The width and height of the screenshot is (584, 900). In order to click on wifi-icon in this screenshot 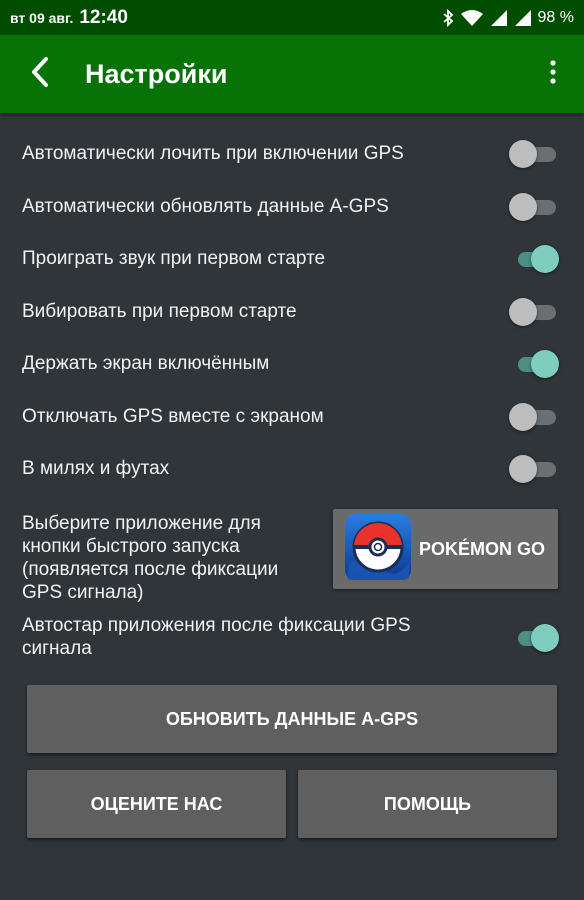, I will do `click(472, 18)`.